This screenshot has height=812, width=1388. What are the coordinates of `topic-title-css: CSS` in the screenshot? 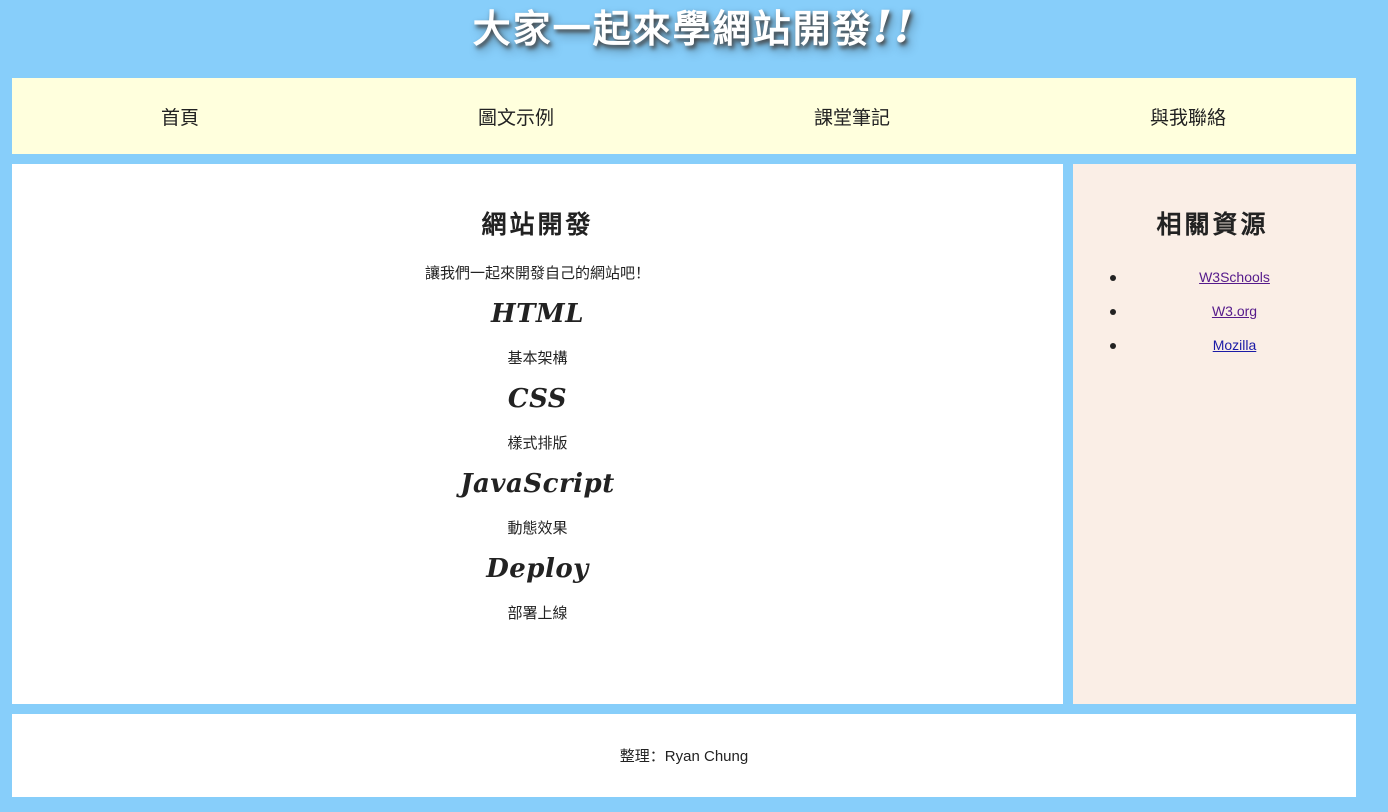 It's located at (537, 399).